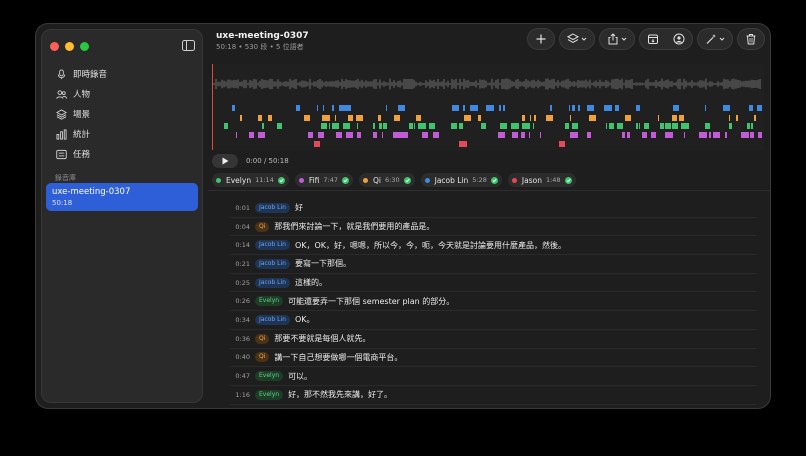 The image size is (806, 456). Describe the element at coordinates (62, 203) in the screenshot. I see `recording-duration: 50:18` at that location.